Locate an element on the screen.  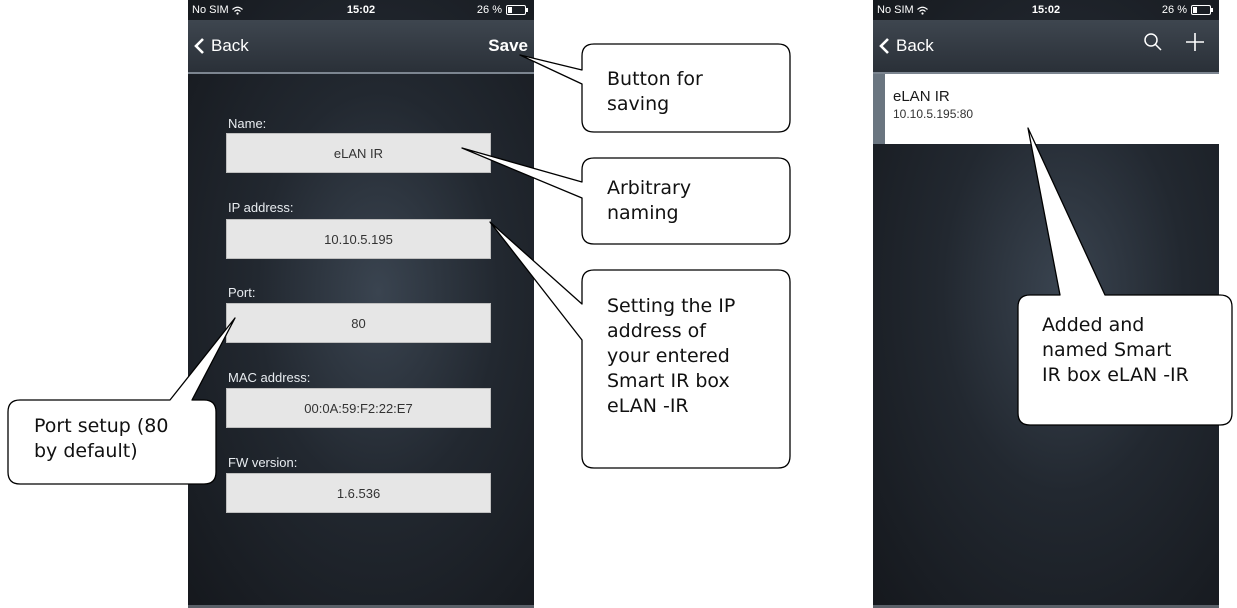
port-callout-text: Port setup (80 by default) is located at coordinates (101, 438).